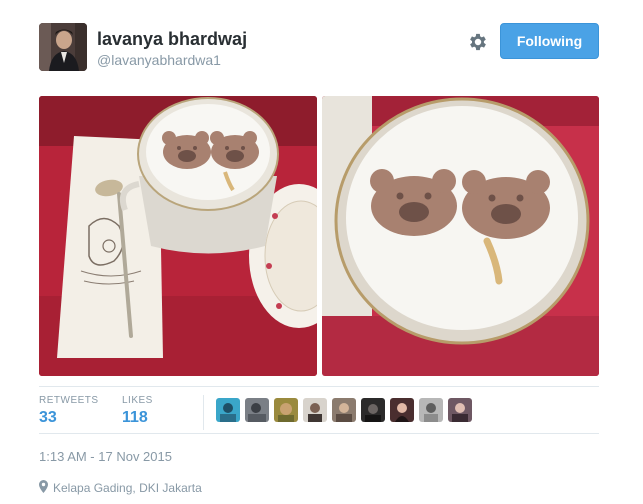 This screenshot has width=643, height=504. What do you see at coordinates (43, 488) in the screenshot?
I see `map-pin-icon` at bounding box center [43, 488].